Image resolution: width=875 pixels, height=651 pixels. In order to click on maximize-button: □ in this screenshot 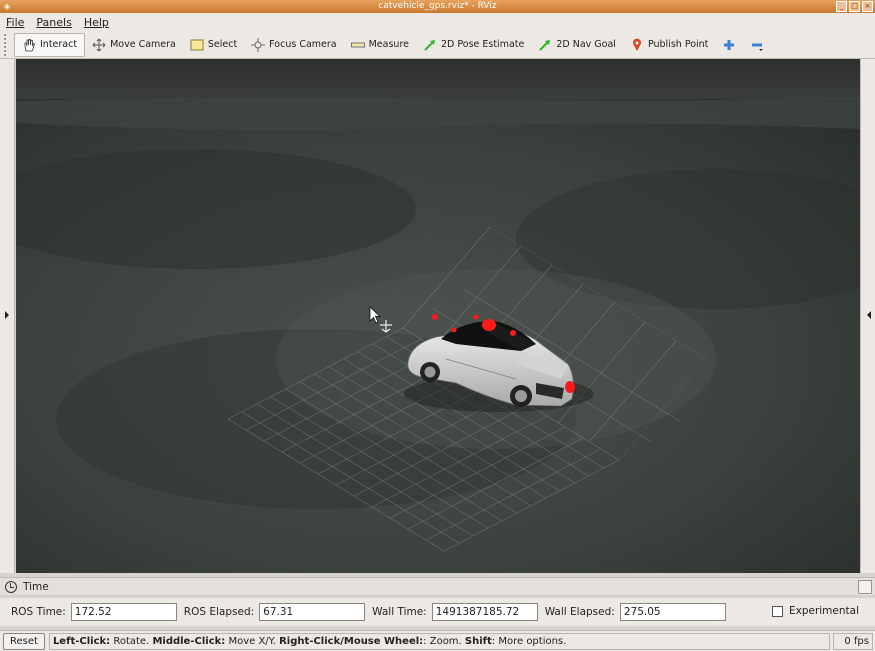, I will do `click(854, 6)`.